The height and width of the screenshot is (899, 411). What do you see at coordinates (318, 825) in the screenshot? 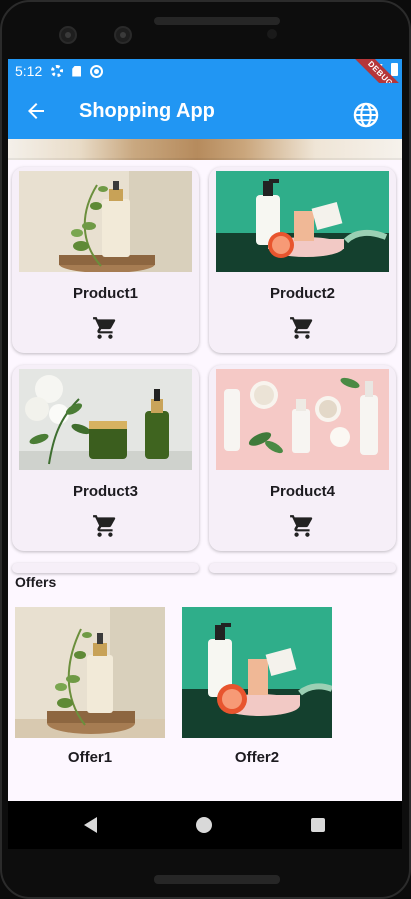
I see `nav-recents-icon` at bounding box center [318, 825].